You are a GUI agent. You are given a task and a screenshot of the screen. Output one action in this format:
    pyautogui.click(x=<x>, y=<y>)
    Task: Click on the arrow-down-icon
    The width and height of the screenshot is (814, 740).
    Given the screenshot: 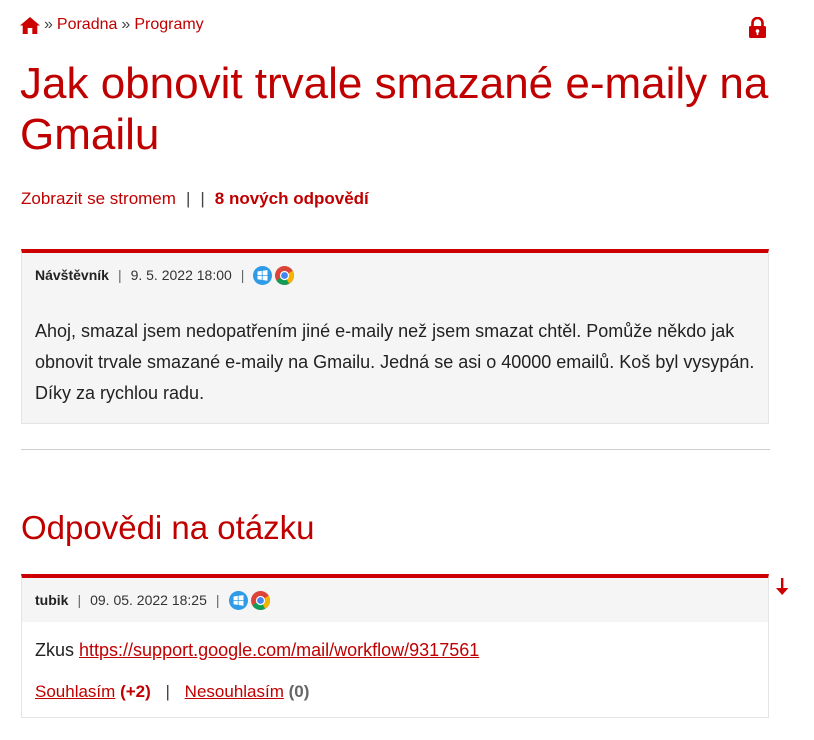 What is the action you would take?
    pyautogui.click(x=782, y=587)
    